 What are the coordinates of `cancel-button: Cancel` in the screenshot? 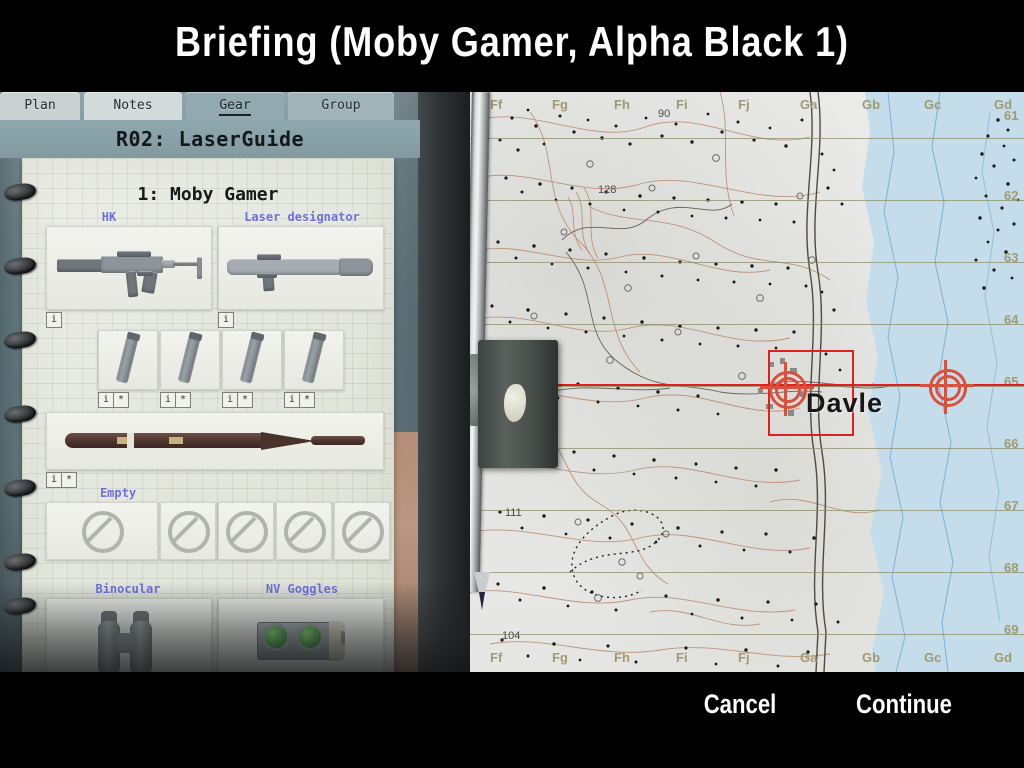 It's located at (740, 704).